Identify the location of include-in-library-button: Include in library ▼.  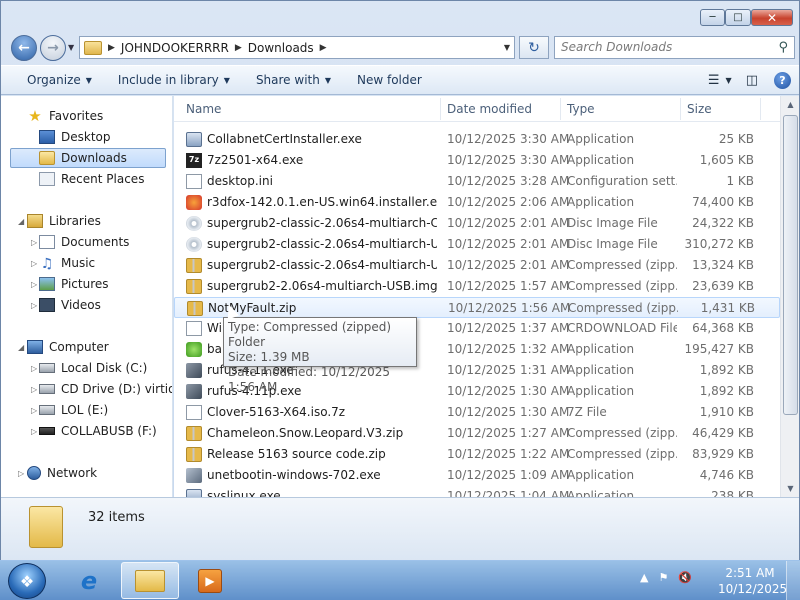
(174, 80).